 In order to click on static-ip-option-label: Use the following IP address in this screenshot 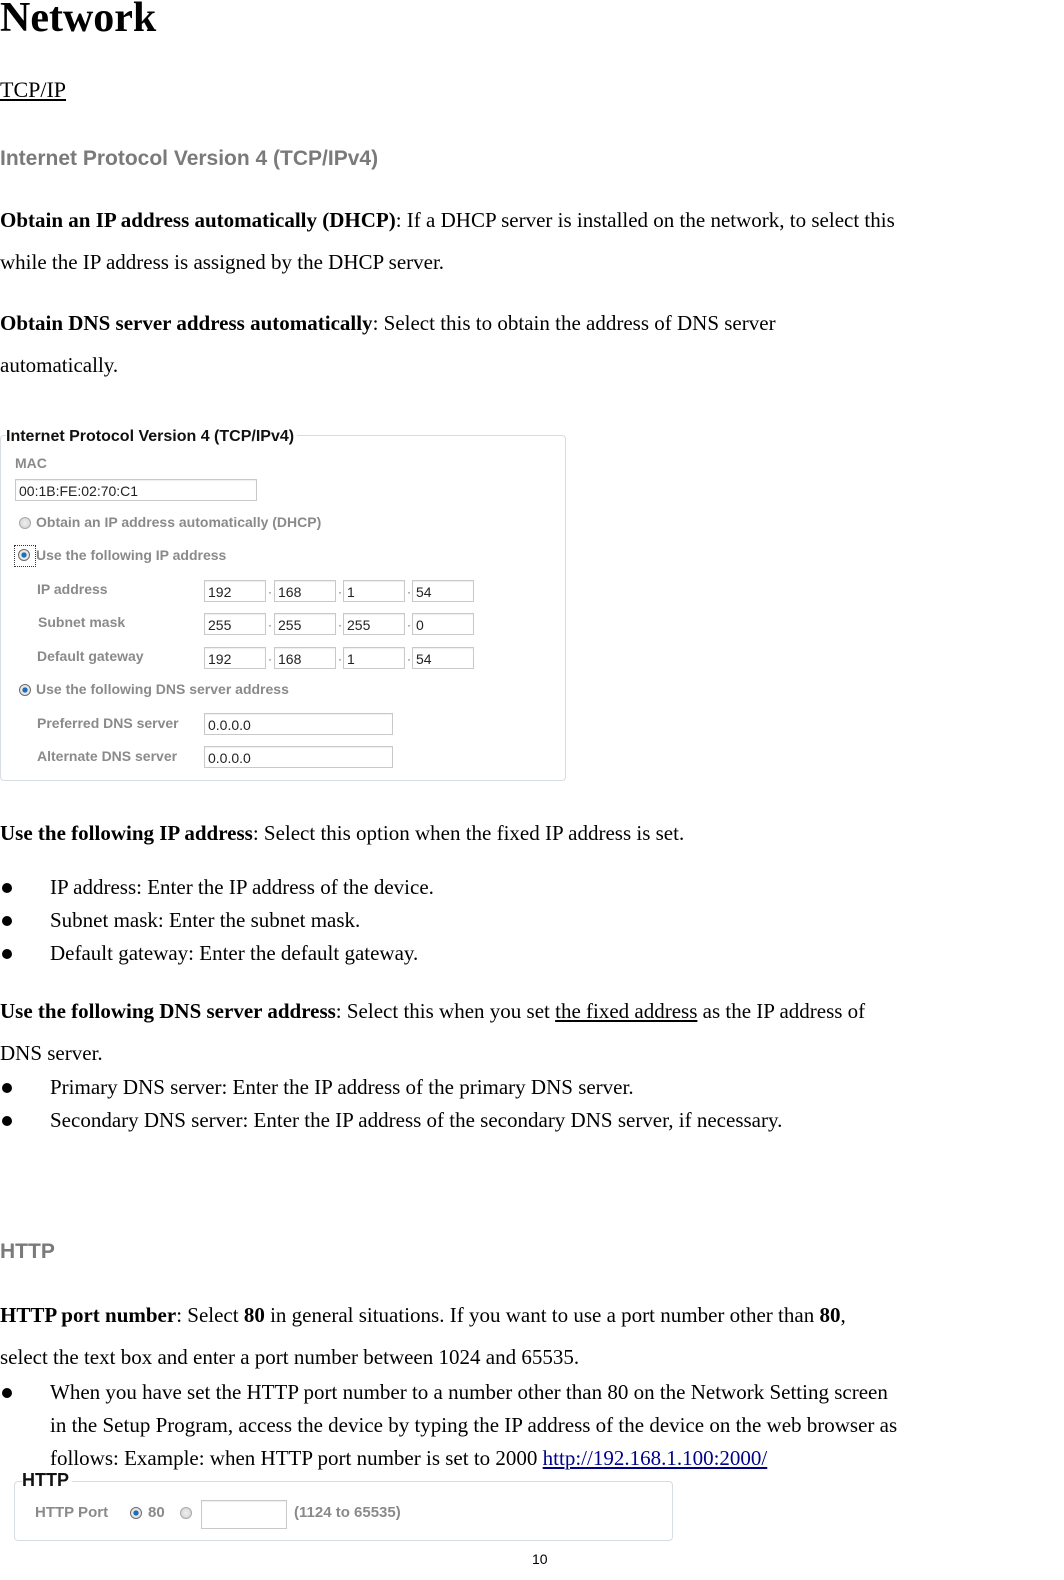, I will do `click(131, 555)`.